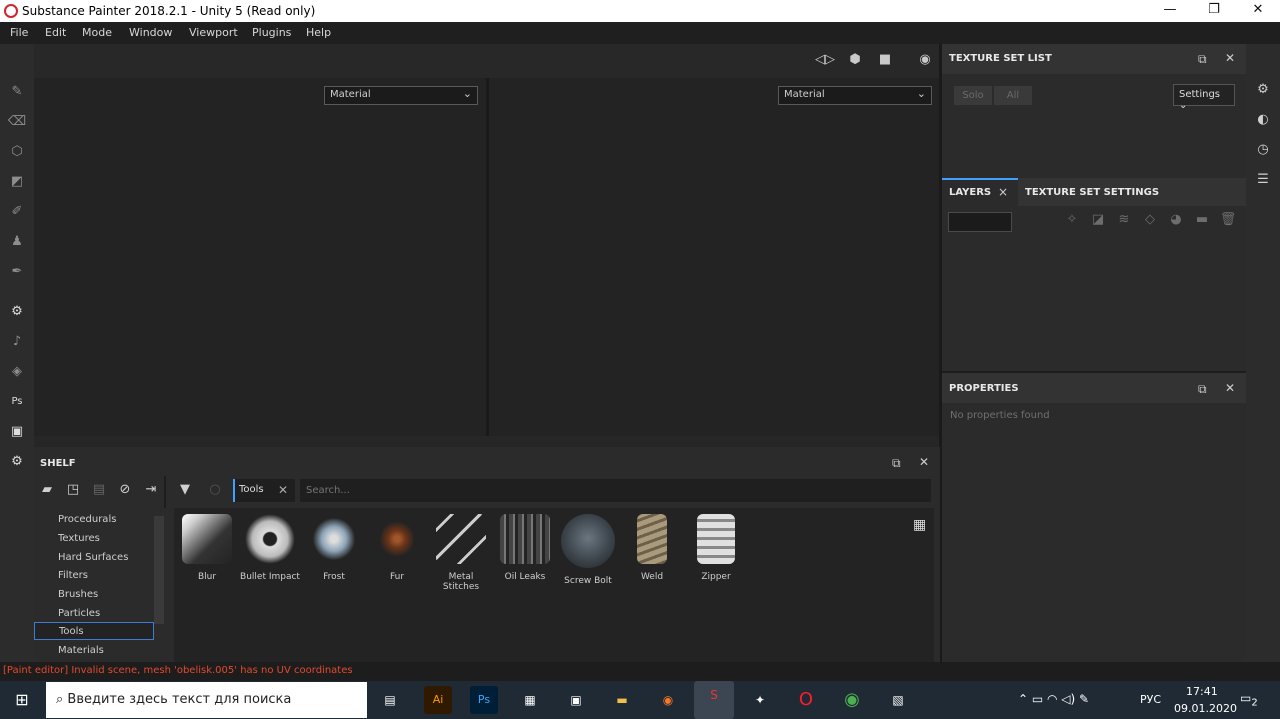 Image resolution: width=1280 pixels, height=719 pixels. What do you see at coordinates (17, 272) in the screenshot?
I see `color-picker-icon: ✒` at bounding box center [17, 272].